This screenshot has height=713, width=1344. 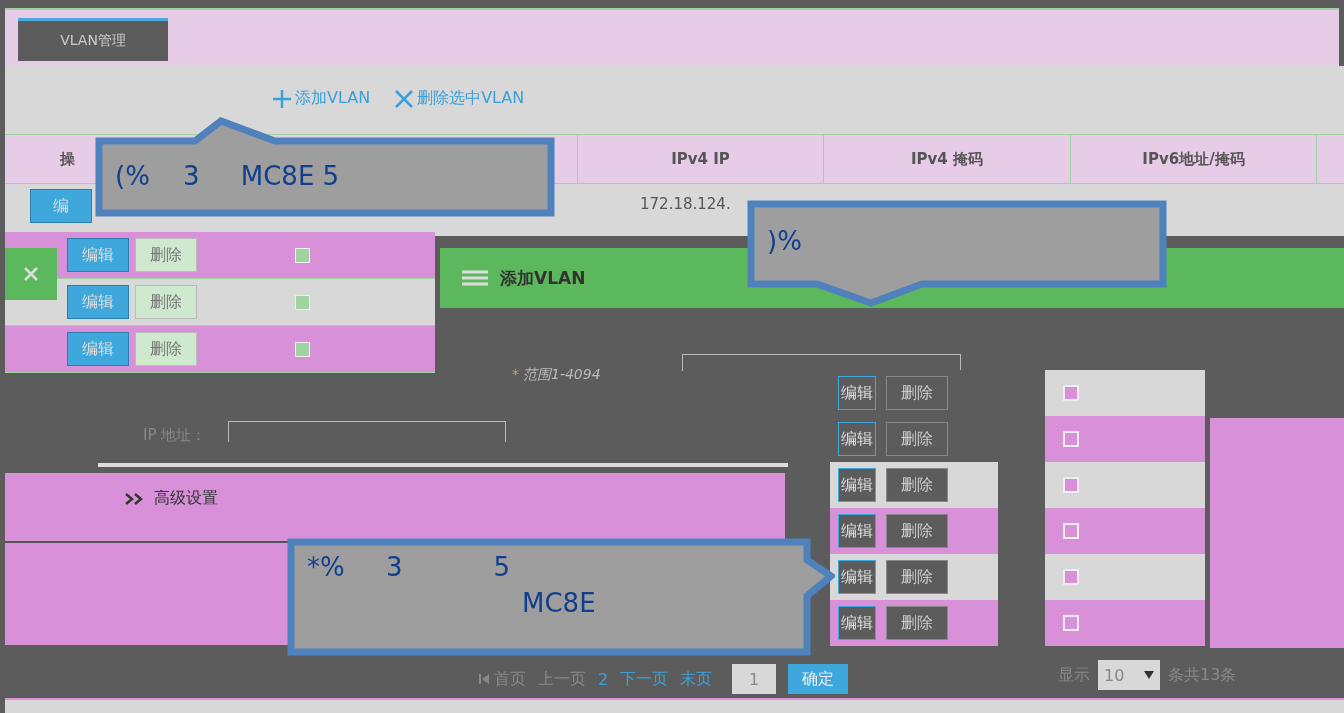 What do you see at coordinates (321, 98) in the screenshot?
I see `add-vlan-link: 添加VLAN` at bounding box center [321, 98].